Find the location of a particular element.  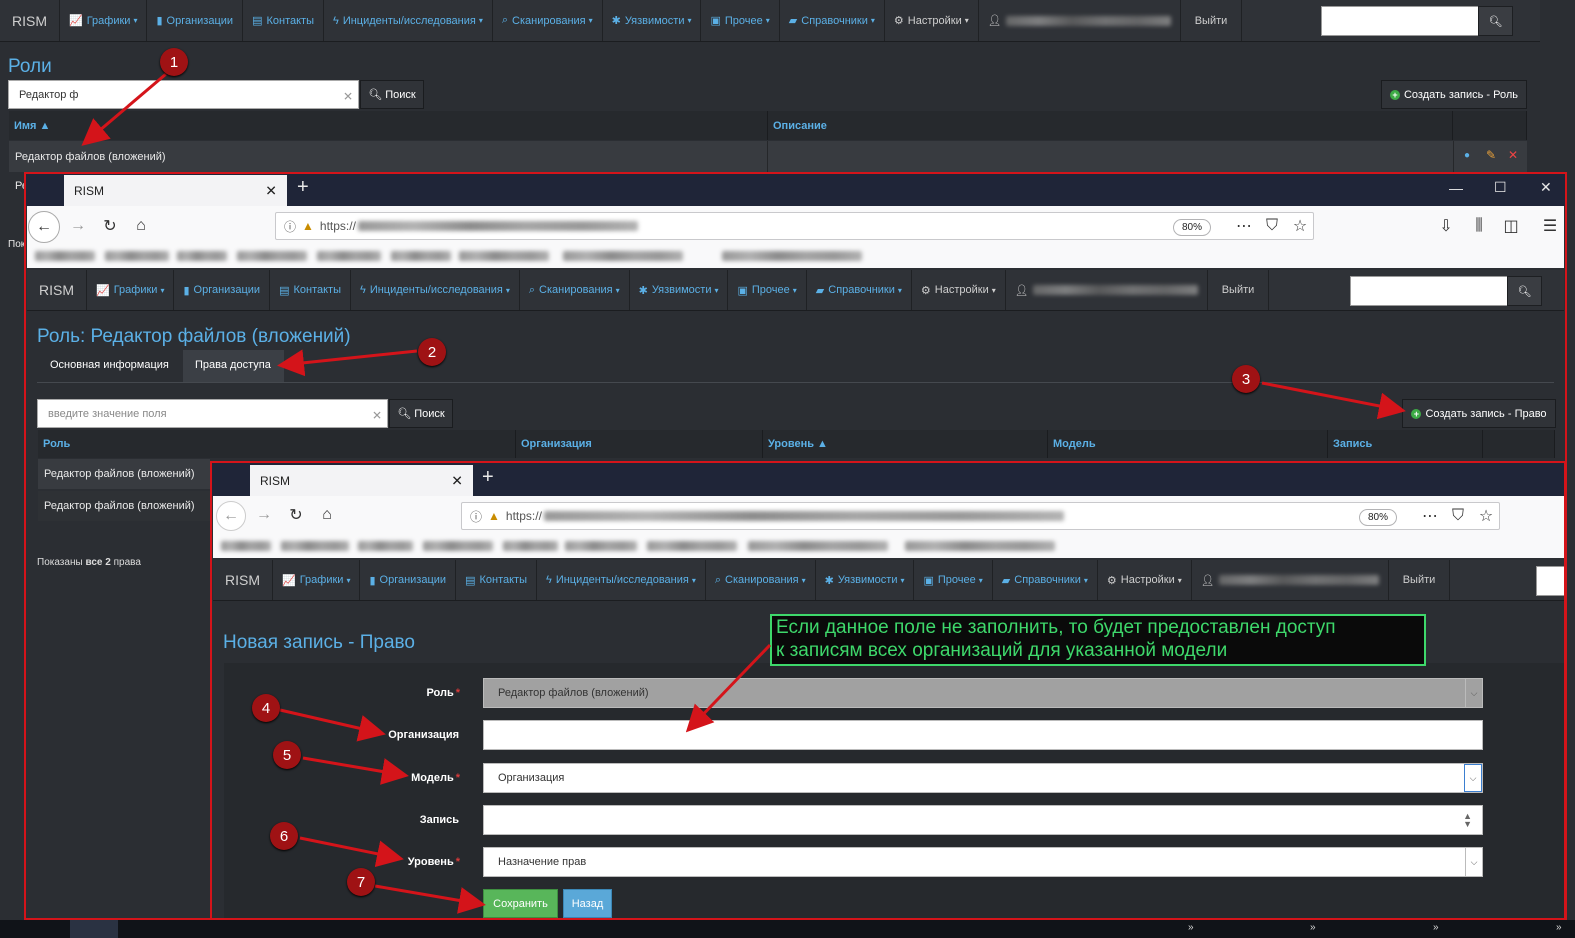

marker-7: 7 is located at coordinates (361, 882).